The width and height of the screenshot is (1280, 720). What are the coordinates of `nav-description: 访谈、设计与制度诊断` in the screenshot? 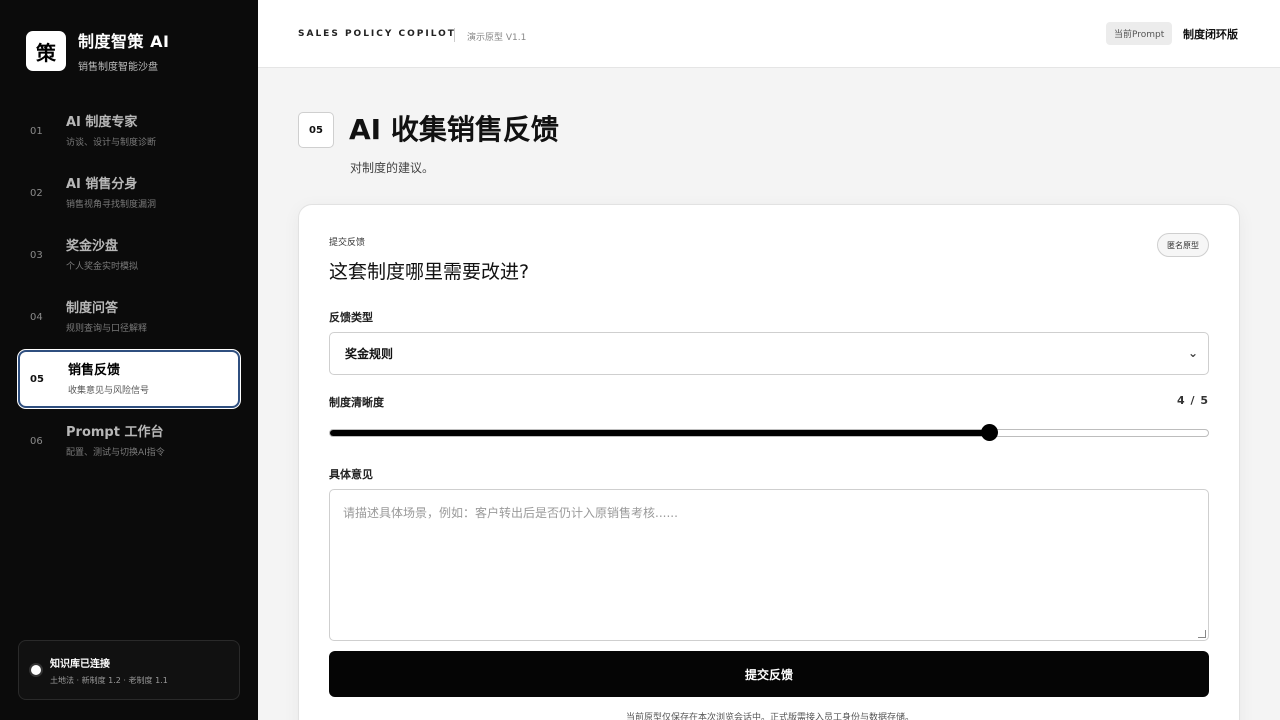 It's located at (111, 142).